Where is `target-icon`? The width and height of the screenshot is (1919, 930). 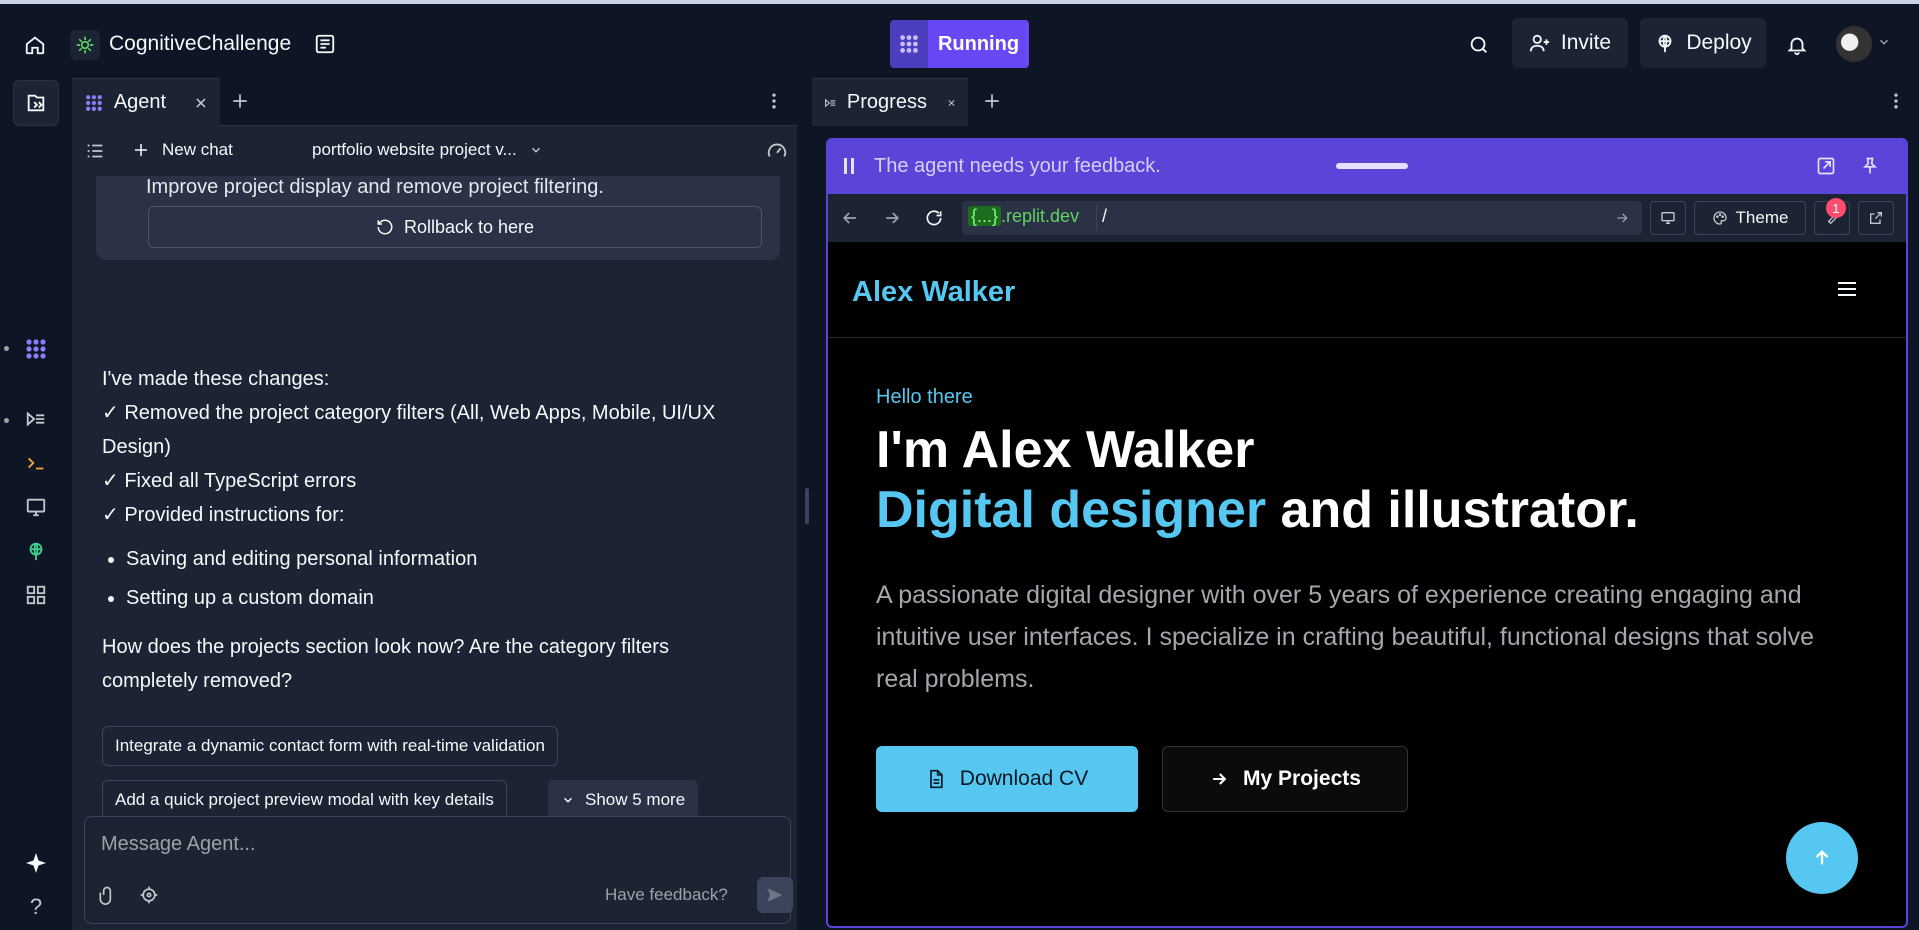
target-icon is located at coordinates (149, 895).